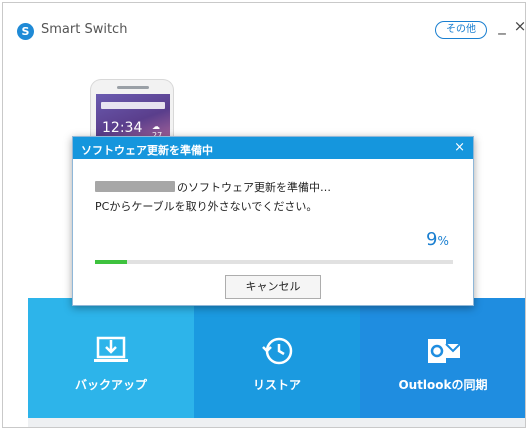 This screenshot has width=528, height=430. What do you see at coordinates (133, 87) in the screenshot?
I see `phone-speaker` at bounding box center [133, 87].